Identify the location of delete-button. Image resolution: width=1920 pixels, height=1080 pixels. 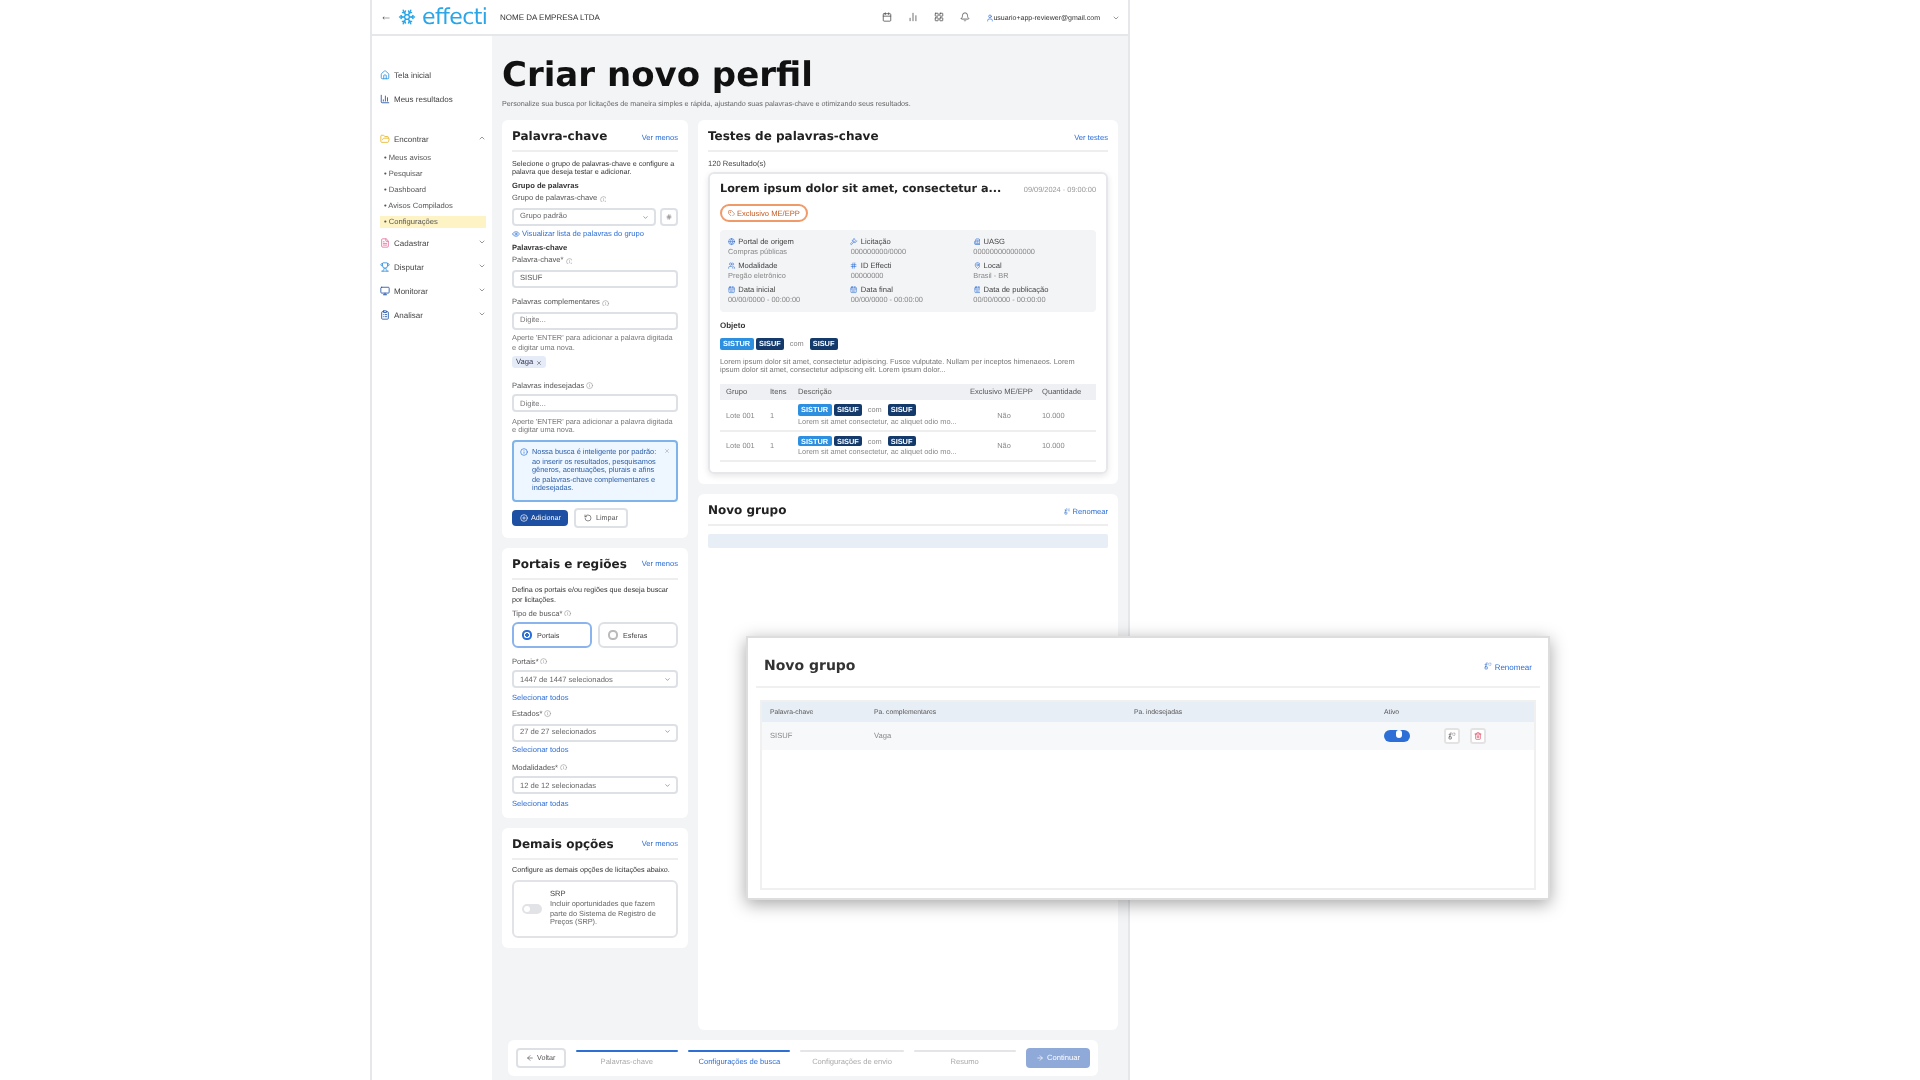
(1478, 736).